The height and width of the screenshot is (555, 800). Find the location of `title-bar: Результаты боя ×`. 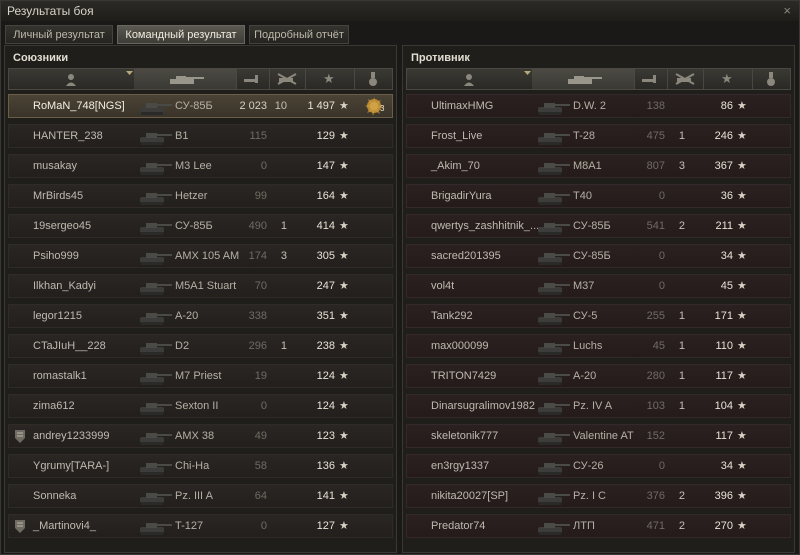

title-bar: Результаты боя × is located at coordinates (400, 11).